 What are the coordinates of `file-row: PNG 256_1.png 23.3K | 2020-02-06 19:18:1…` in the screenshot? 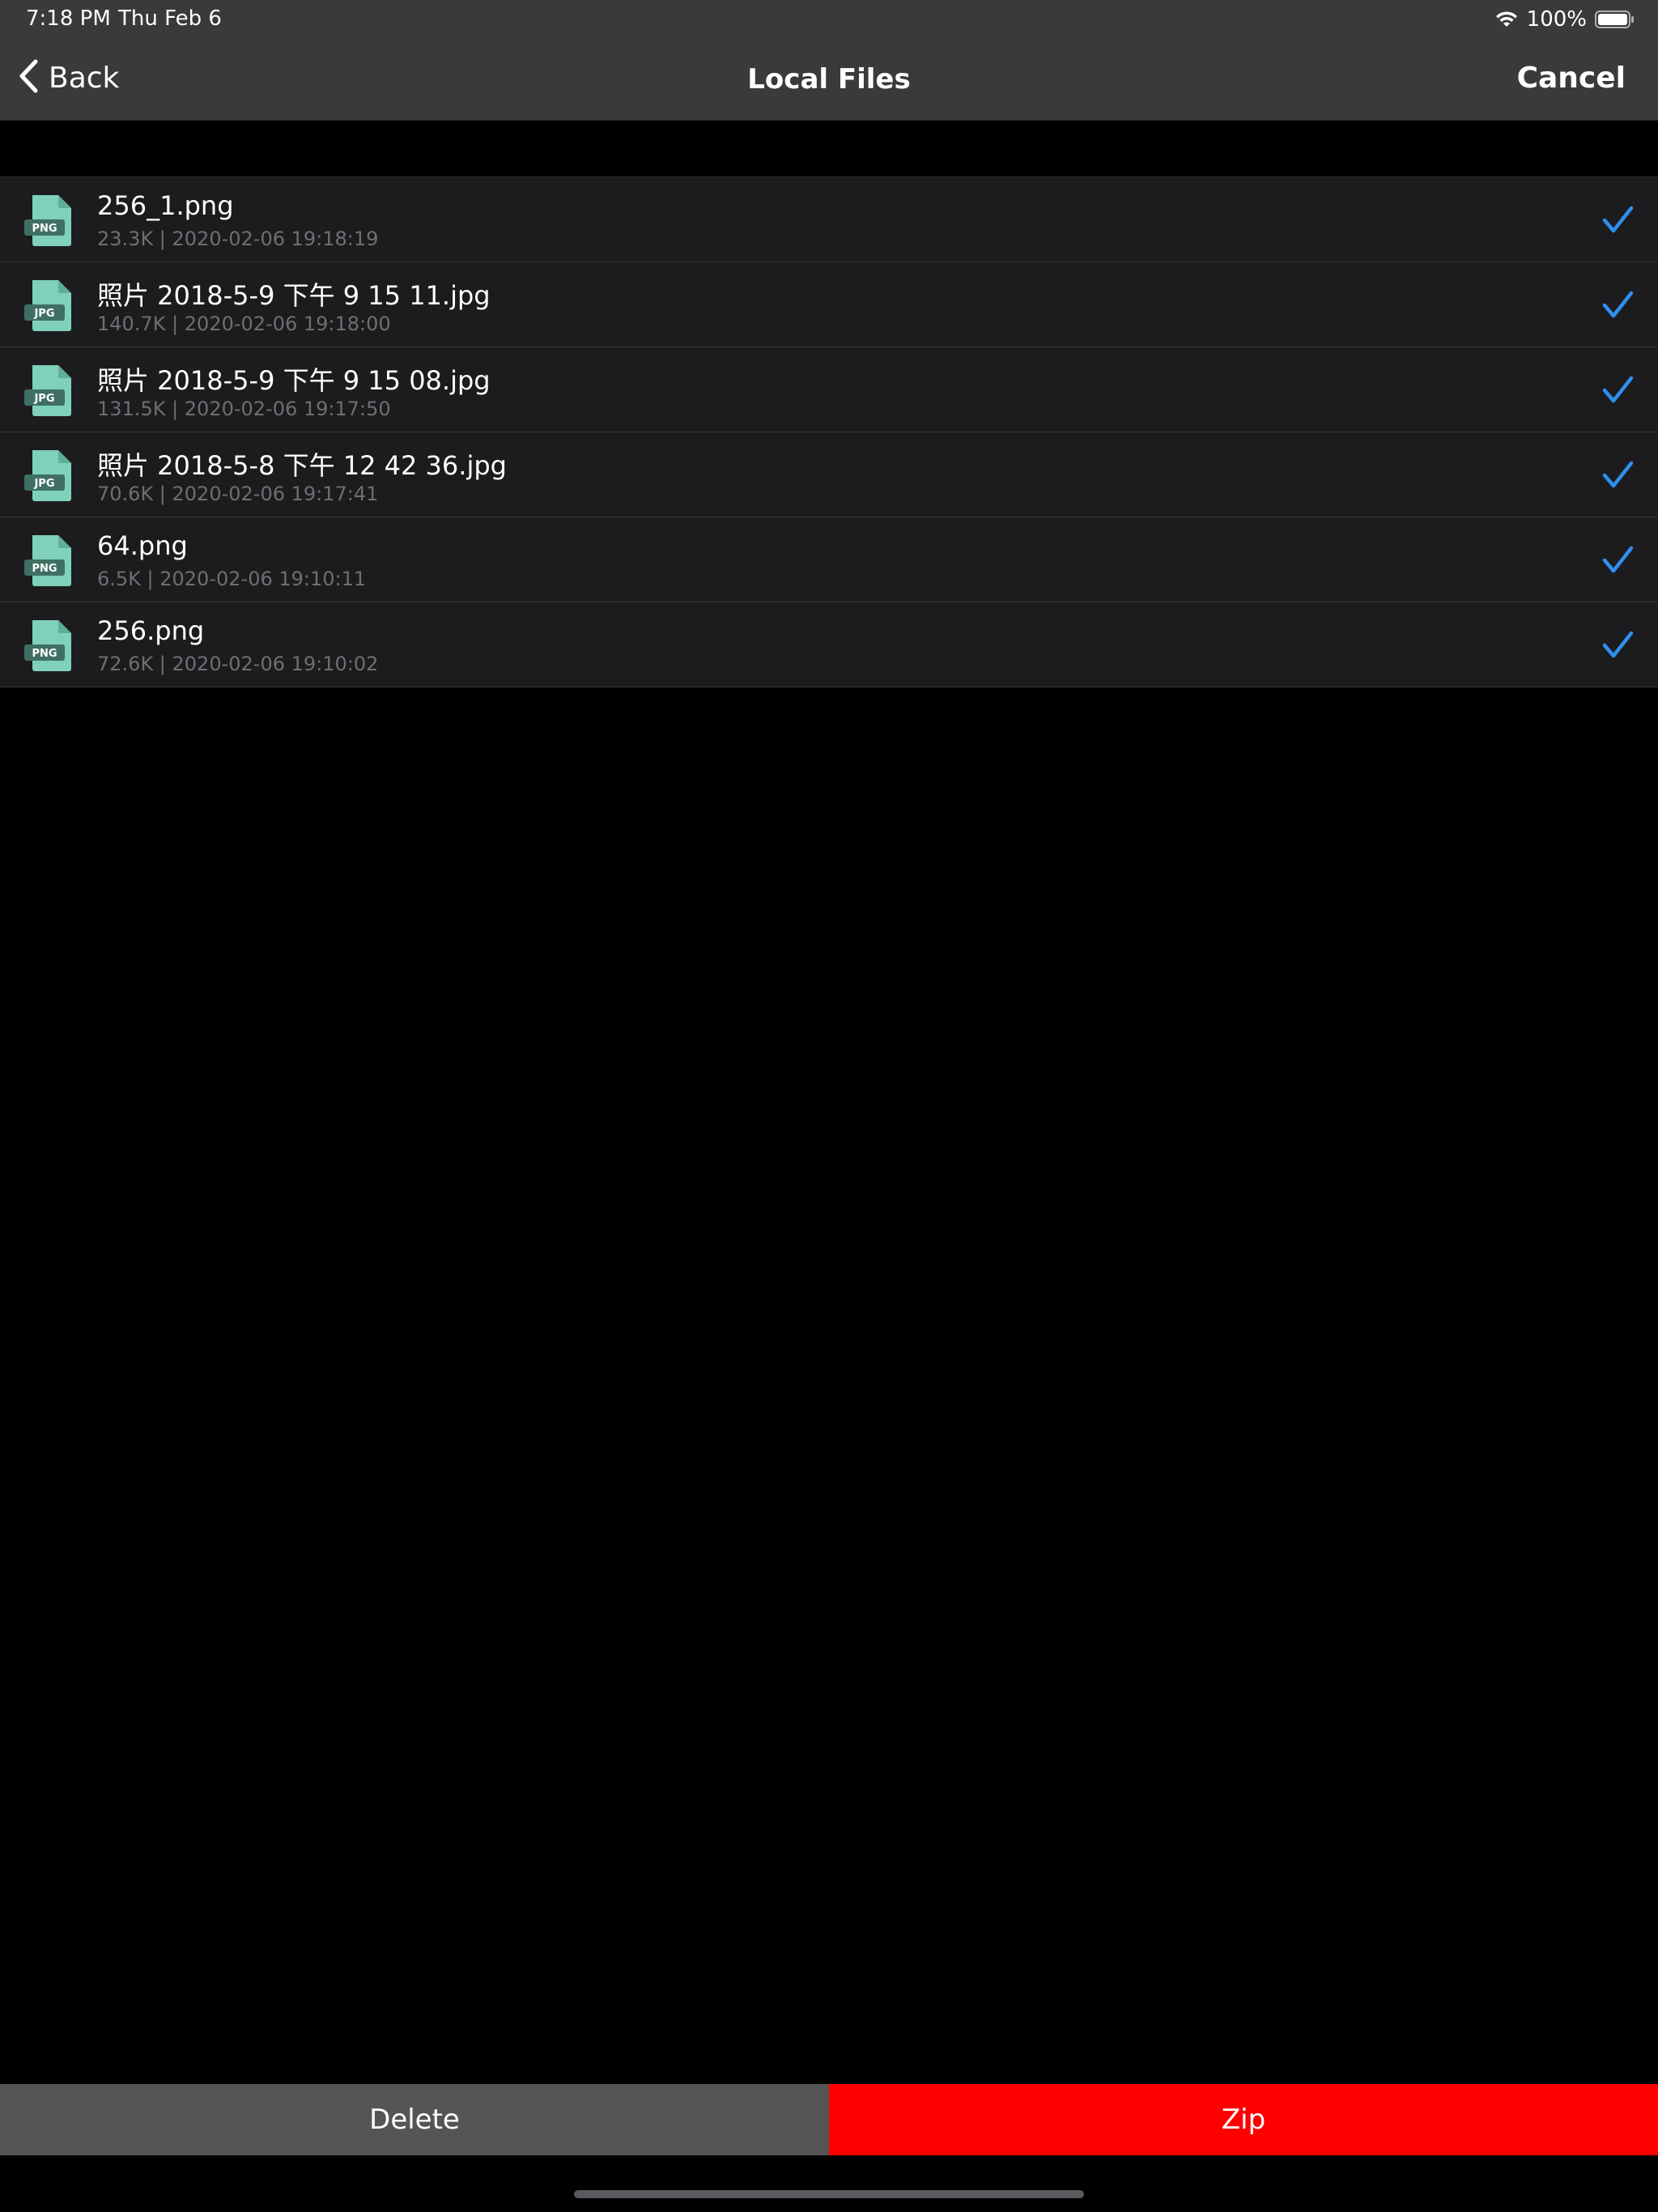 It's located at (829, 219).